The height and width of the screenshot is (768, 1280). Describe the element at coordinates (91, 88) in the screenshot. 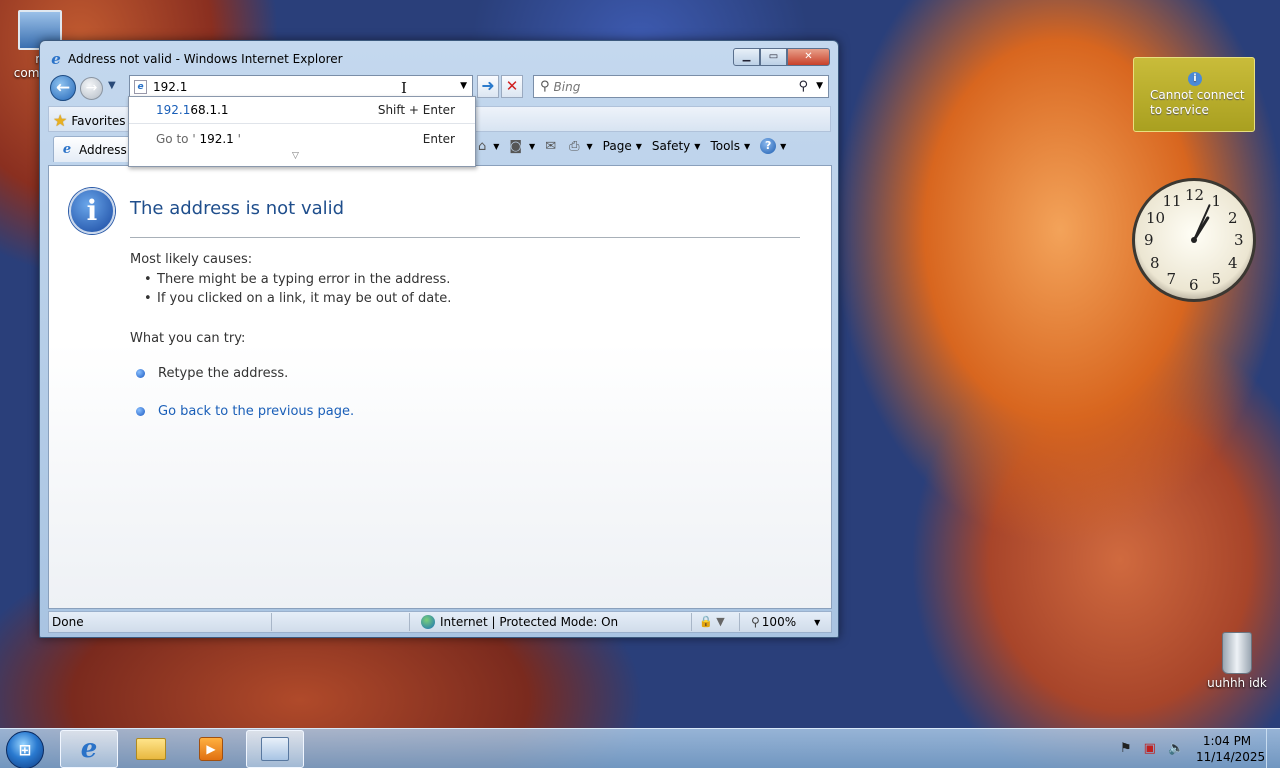

I see `forward-button: →` at that location.